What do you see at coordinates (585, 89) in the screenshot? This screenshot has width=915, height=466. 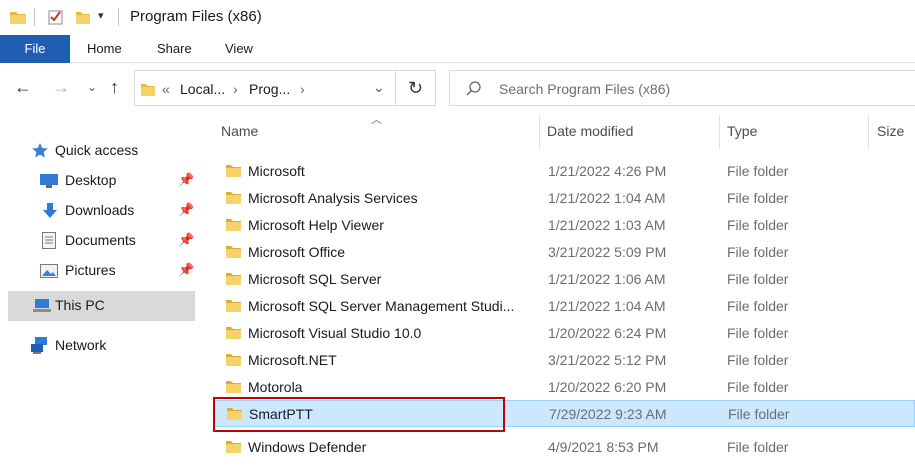 I see `search-placeholder: Search Program Files (x86)` at bounding box center [585, 89].